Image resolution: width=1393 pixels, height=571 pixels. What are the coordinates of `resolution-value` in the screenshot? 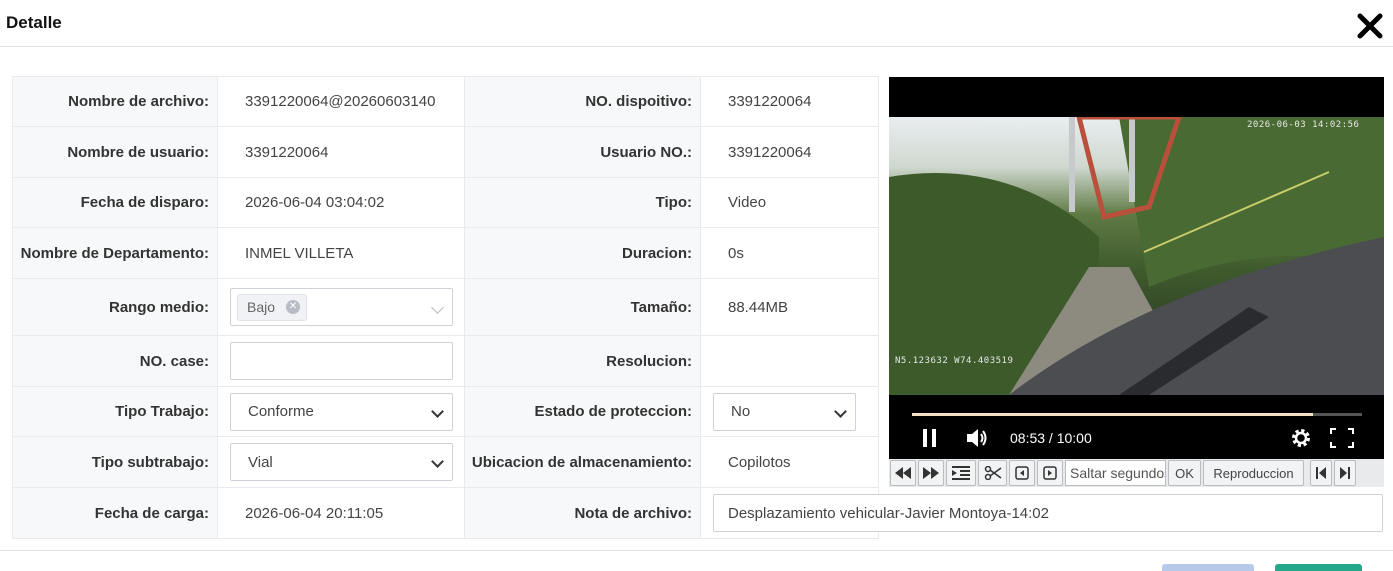 It's located at (789, 361).